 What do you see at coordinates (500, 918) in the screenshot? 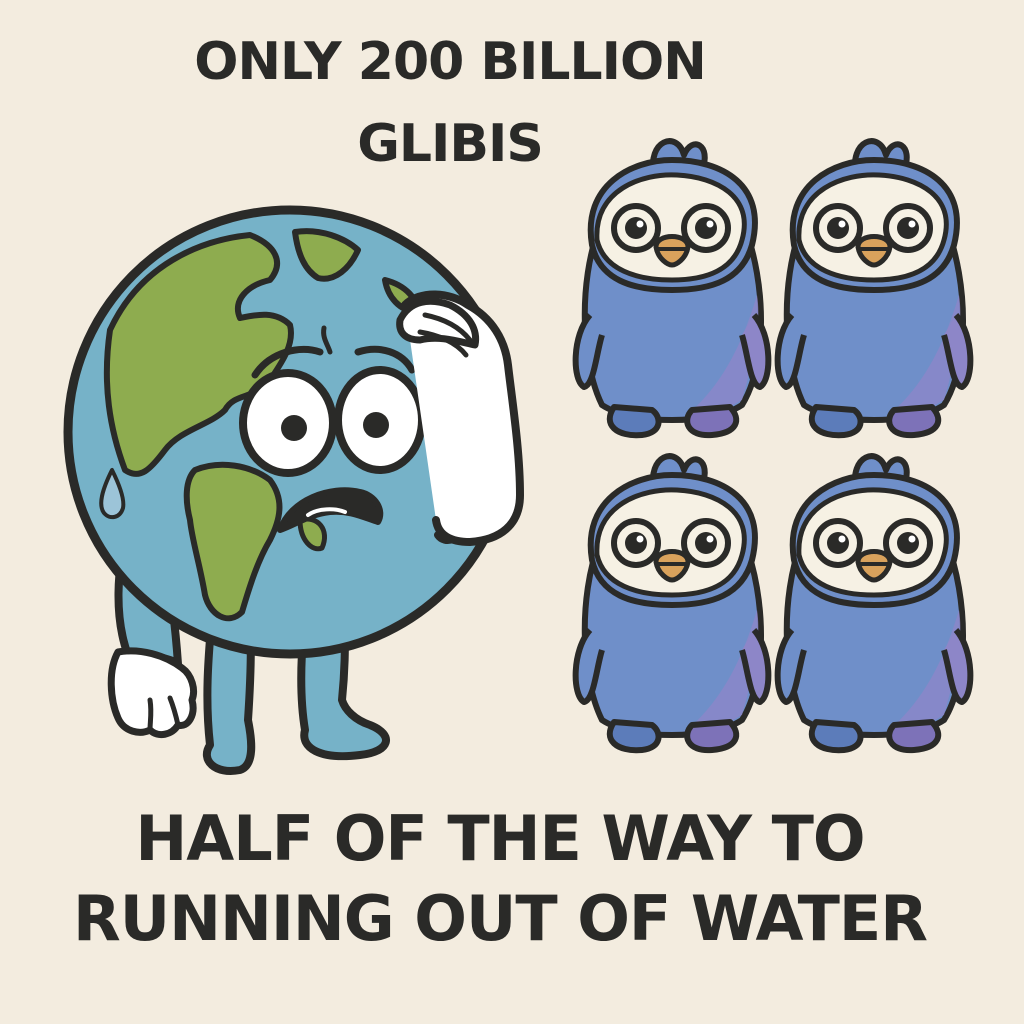
I see `bottom-caption-line-2: RUNNING OUT OF WATER` at bounding box center [500, 918].